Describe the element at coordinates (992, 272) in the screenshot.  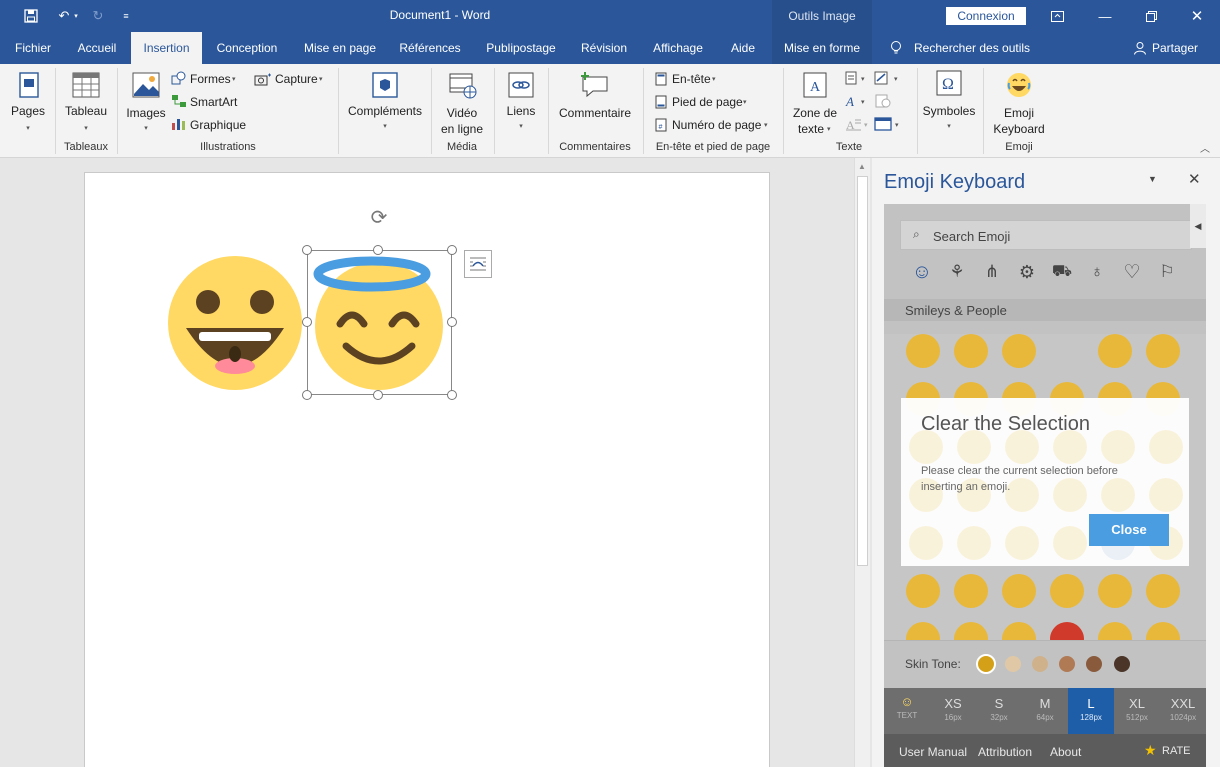
I see `food-category-icon: ⋔` at that location.